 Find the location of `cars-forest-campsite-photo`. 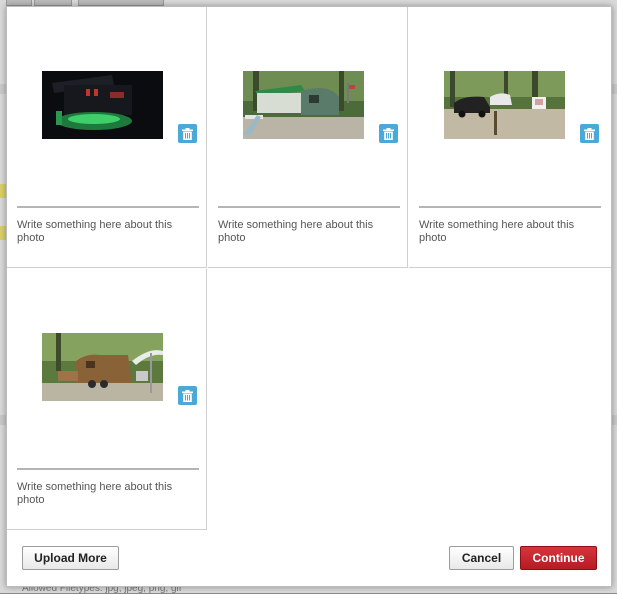

cars-forest-campsite-photo is located at coordinates (504, 105).